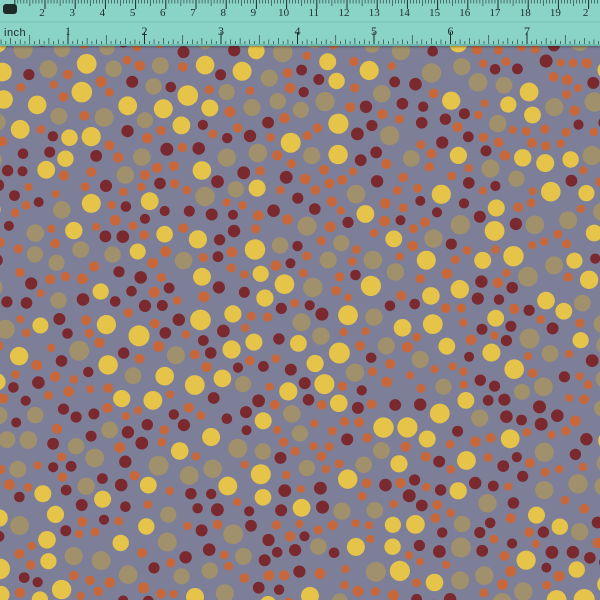 This screenshot has height=600, width=600. What do you see at coordinates (314, 13) in the screenshot?
I see `cm-mark-label: 11` at bounding box center [314, 13].